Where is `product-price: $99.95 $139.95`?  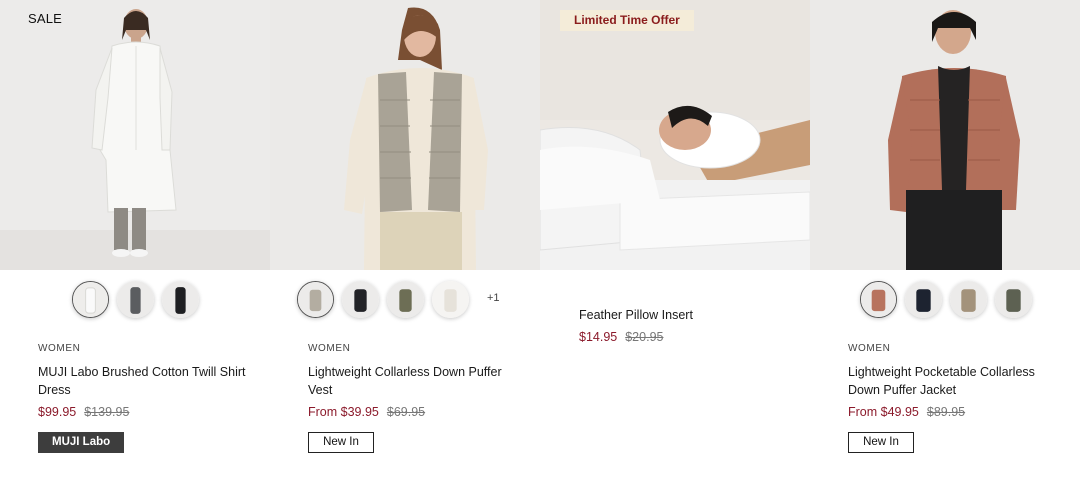
product-price: $99.95 $139.95 is located at coordinates (83, 412).